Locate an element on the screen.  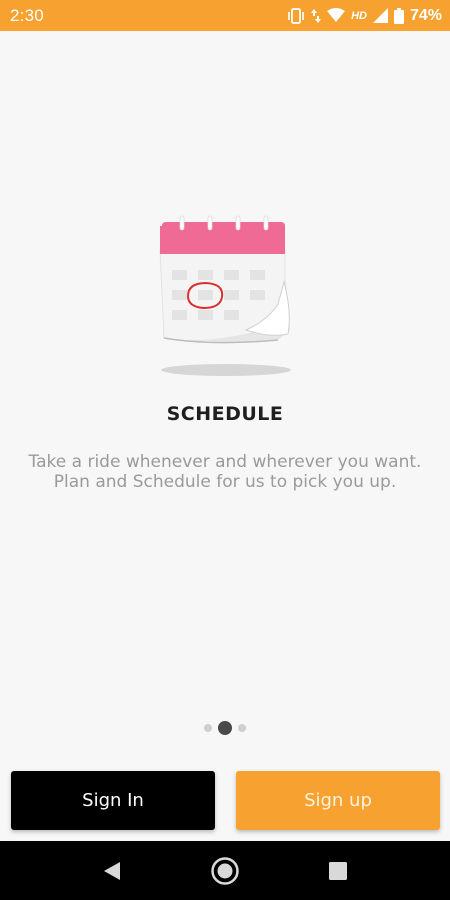
data-arrows-icon is located at coordinates (316, 16).